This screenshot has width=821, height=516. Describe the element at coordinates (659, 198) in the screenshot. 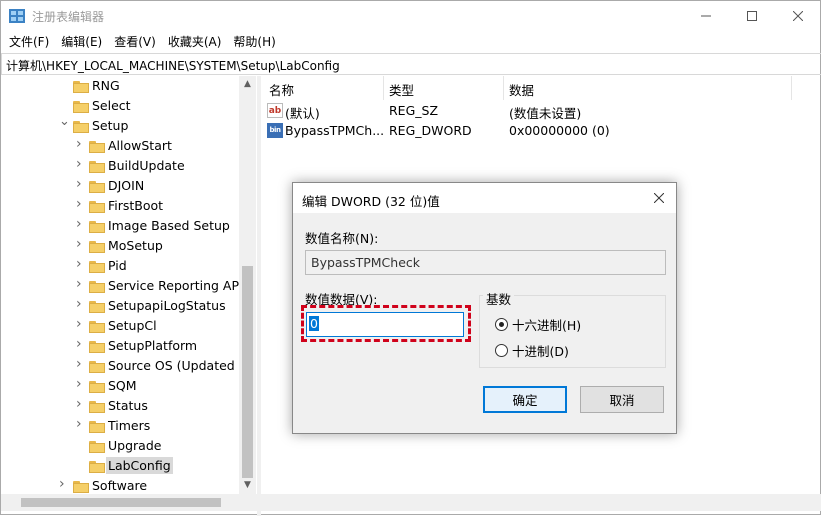

I see `dialog-close-button` at that location.